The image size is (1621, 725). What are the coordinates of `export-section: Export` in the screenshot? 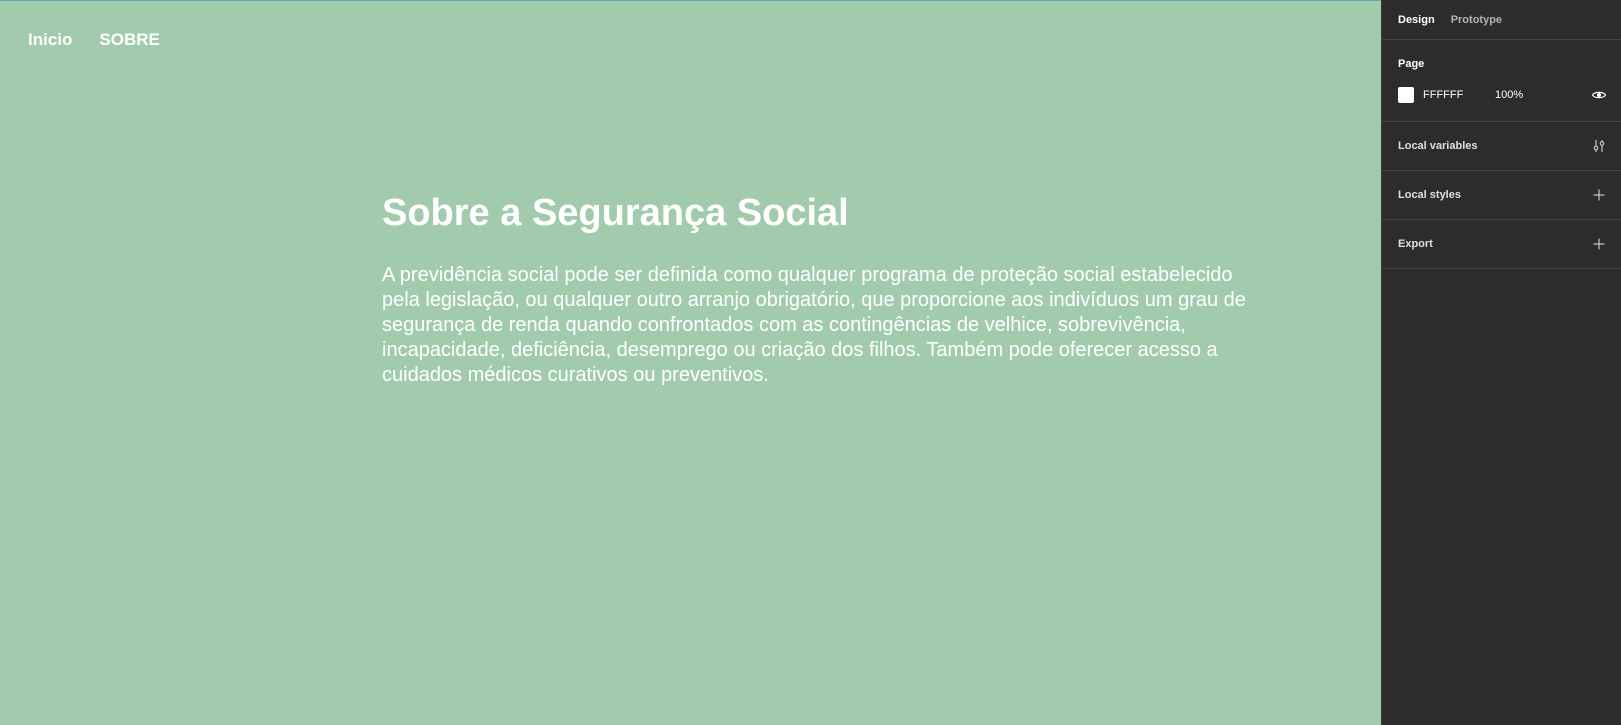 It's located at (1501, 244).